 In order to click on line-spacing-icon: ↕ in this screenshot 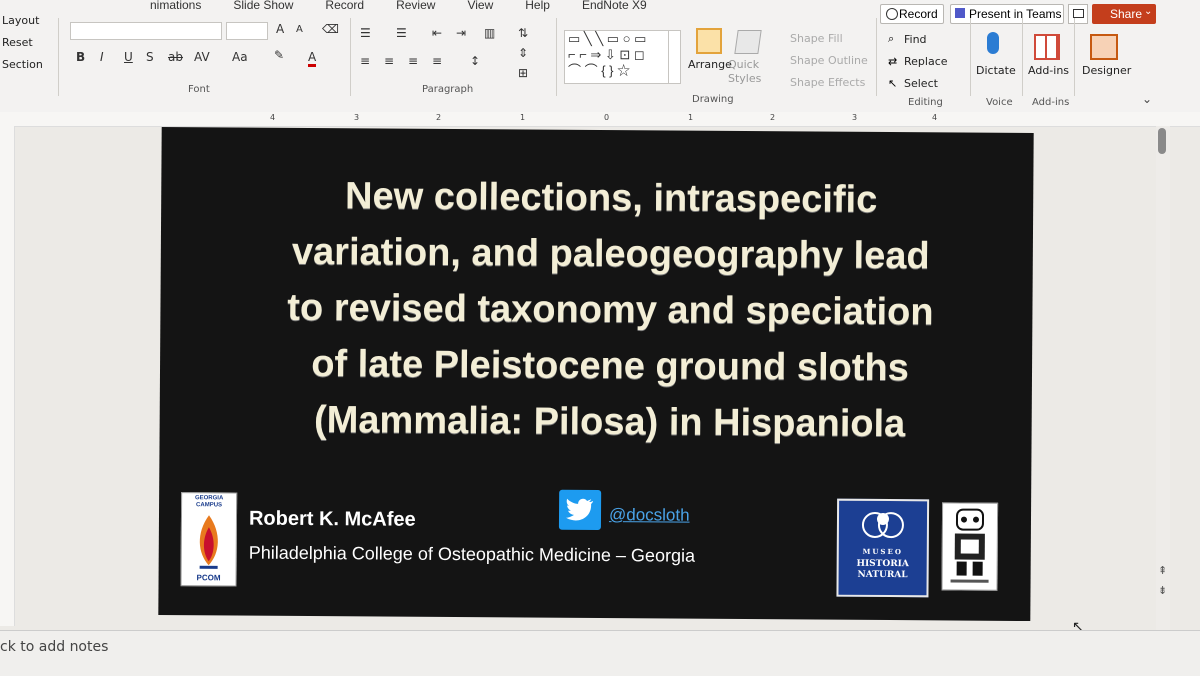, I will do `click(475, 61)`.